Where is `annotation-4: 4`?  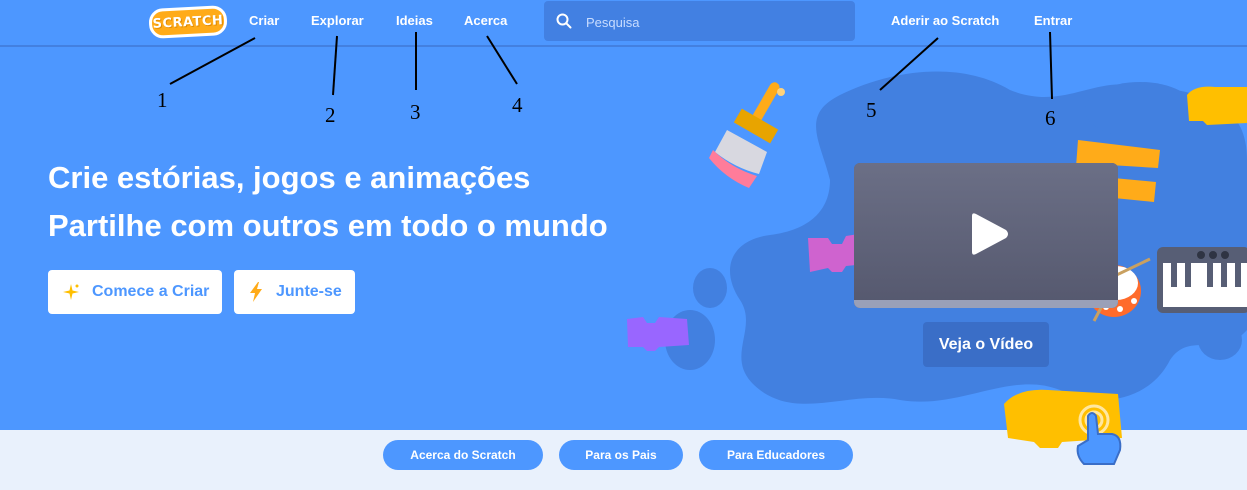
annotation-4: 4 is located at coordinates (517, 105).